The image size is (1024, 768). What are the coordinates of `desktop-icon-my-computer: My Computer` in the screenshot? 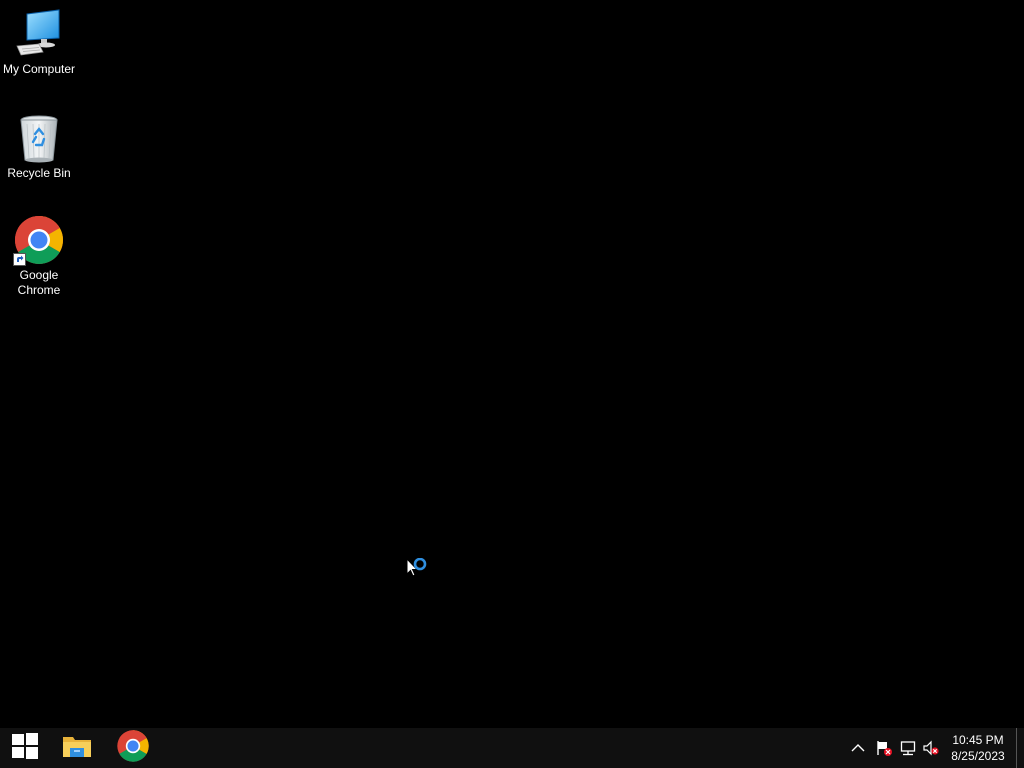 It's located at (39, 42).